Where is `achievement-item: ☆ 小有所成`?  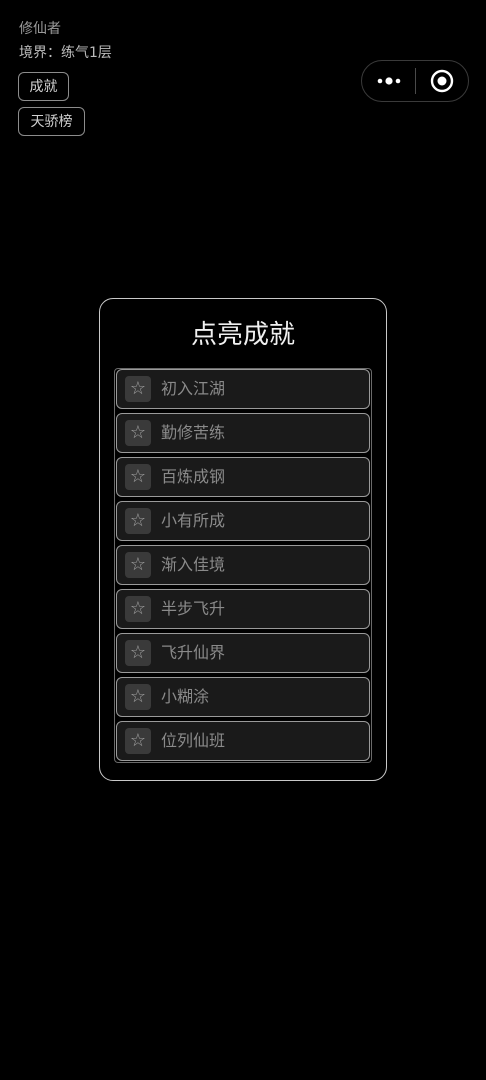 achievement-item: ☆ 小有所成 is located at coordinates (243, 521).